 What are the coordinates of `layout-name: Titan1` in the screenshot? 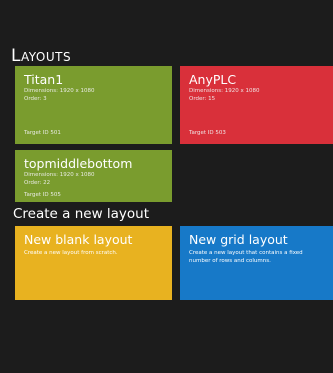 It's located at (44, 79).